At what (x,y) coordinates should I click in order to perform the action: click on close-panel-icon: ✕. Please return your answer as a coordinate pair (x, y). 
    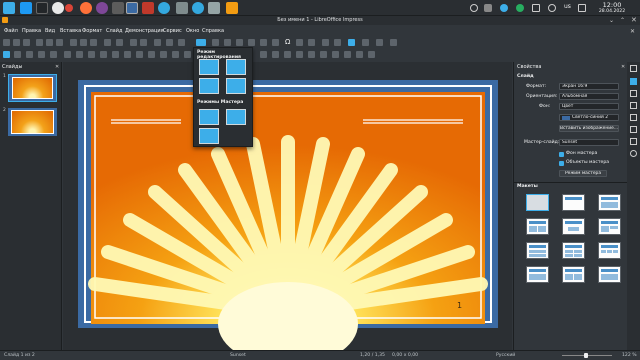
    Looking at the image, I should click on (57, 67).